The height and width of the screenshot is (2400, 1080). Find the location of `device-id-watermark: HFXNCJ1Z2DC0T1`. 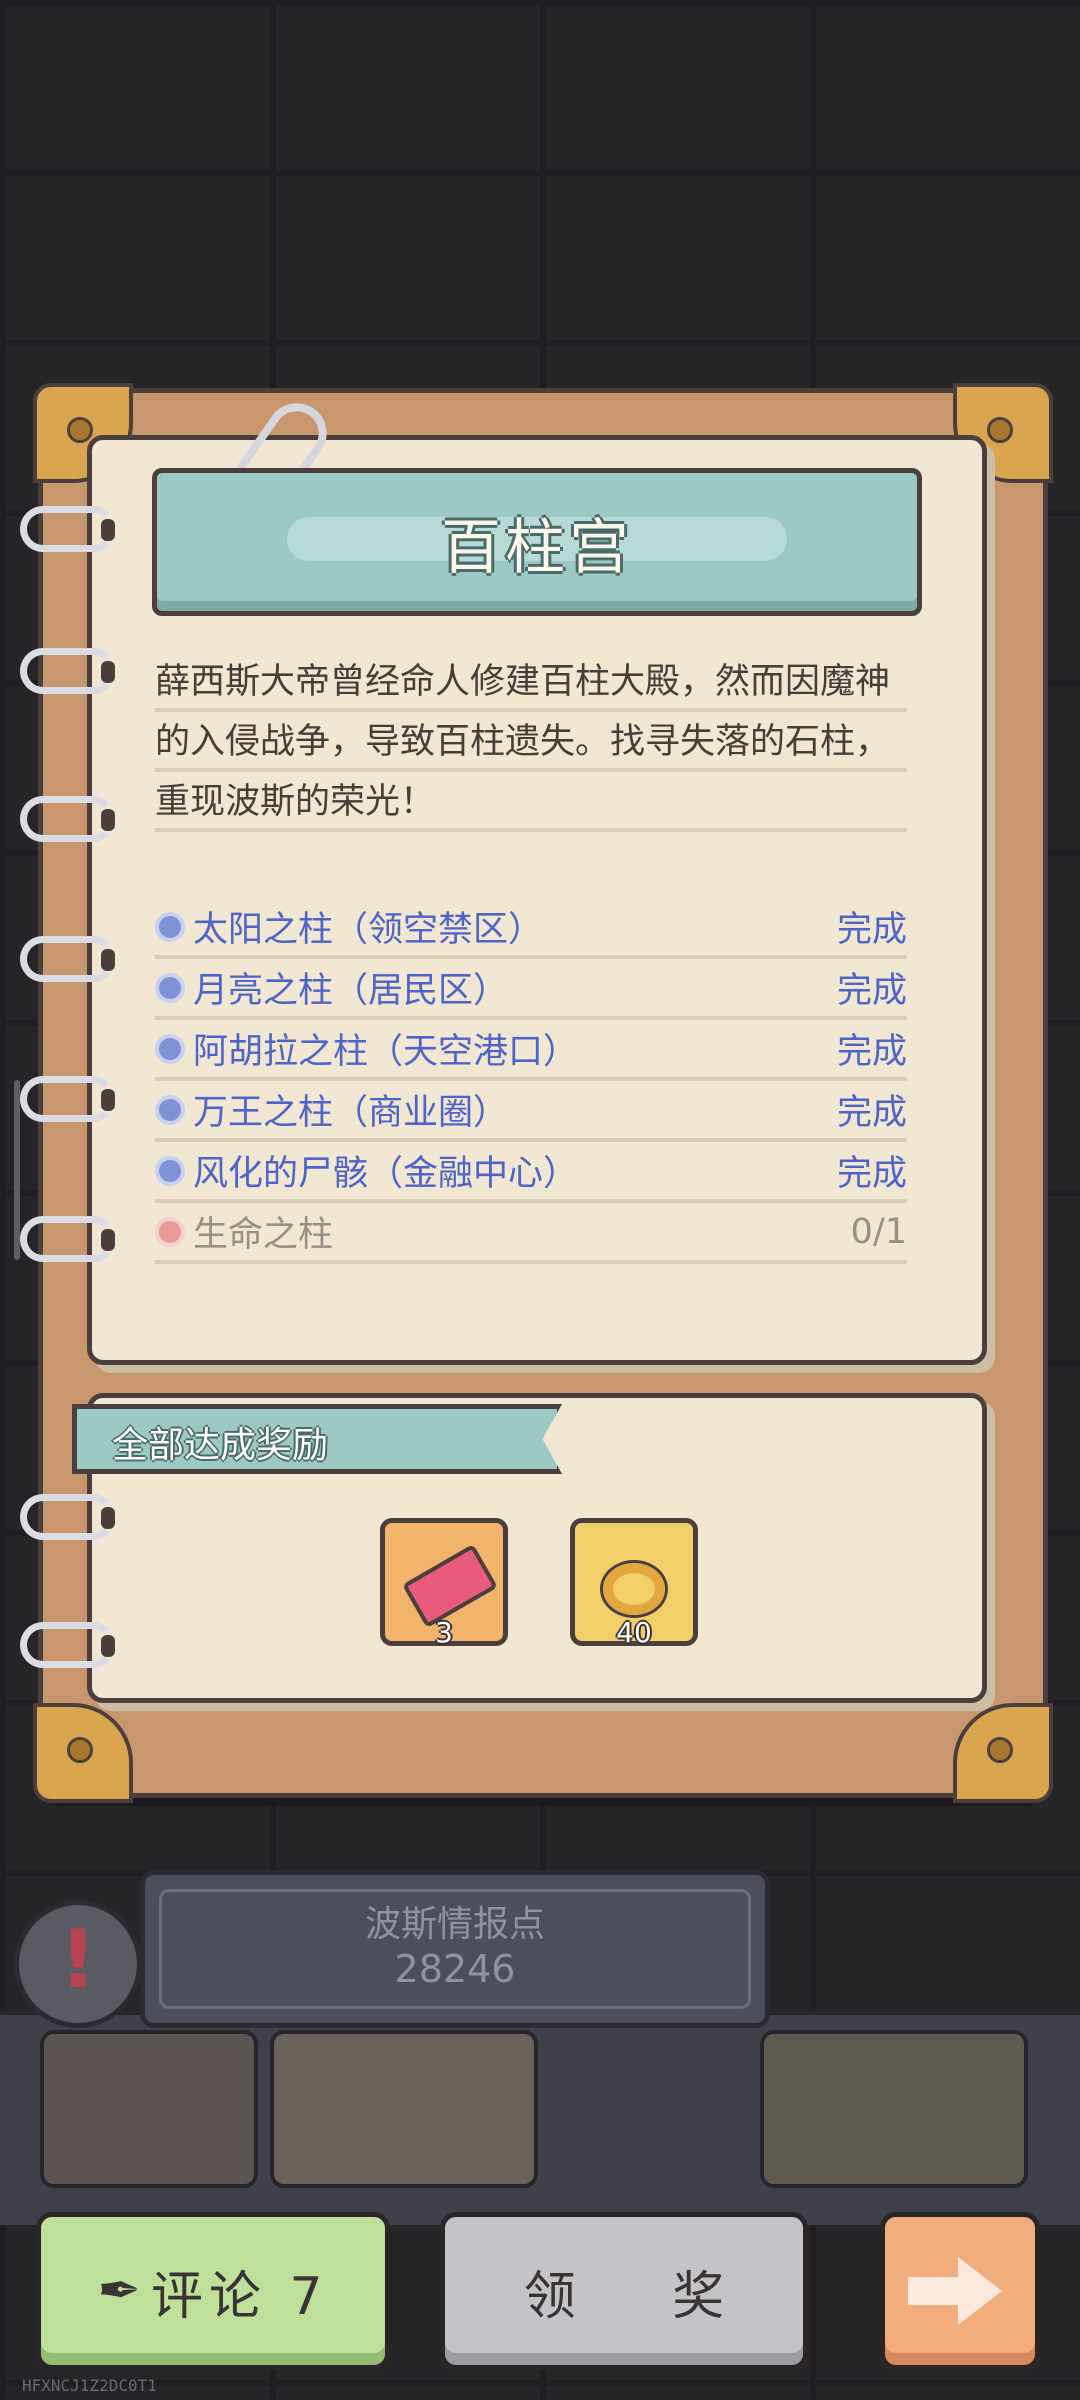

device-id-watermark: HFXNCJ1Z2DC0T1 is located at coordinates (89, 2385).